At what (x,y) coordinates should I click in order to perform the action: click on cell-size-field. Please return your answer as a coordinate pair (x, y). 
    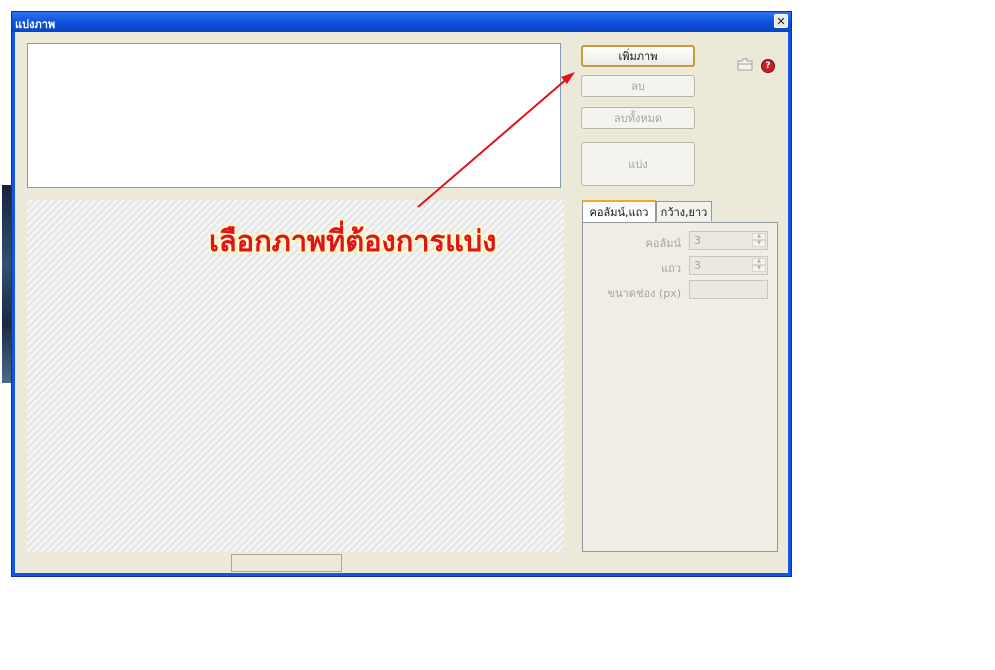
    Looking at the image, I should click on (728, 289).